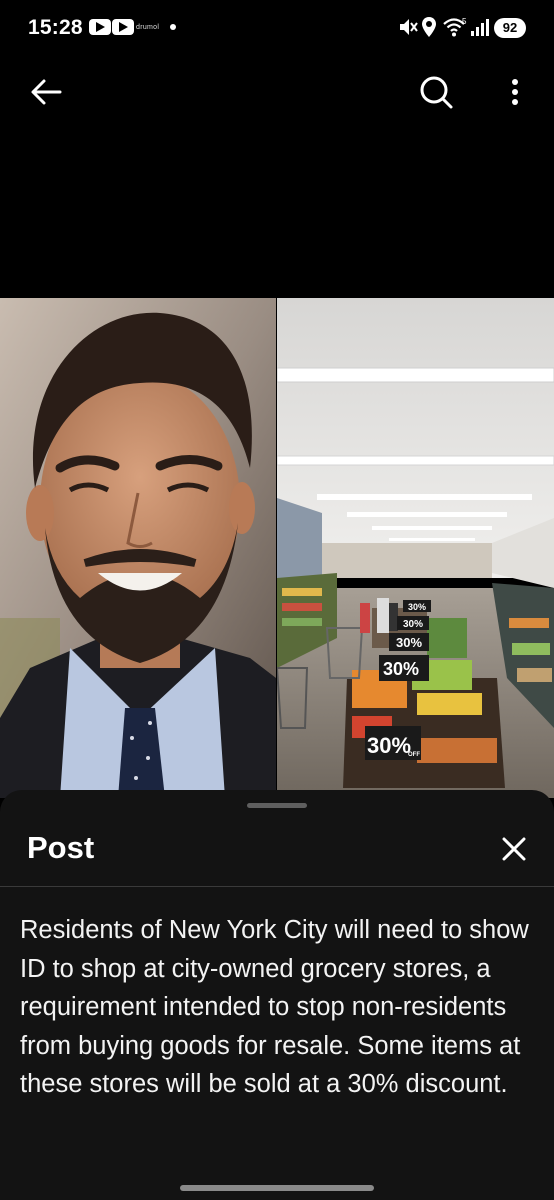  Describe the element at coordinates (55, 27) in the screenshot. I see `status-time: 15:28` at that location.